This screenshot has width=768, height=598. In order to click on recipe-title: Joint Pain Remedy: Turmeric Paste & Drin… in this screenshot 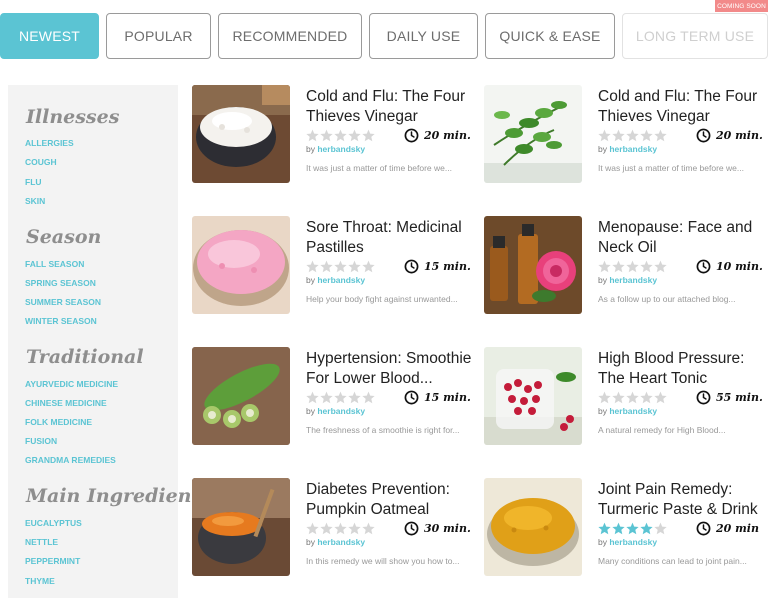, I will do `click(683, 499)`.